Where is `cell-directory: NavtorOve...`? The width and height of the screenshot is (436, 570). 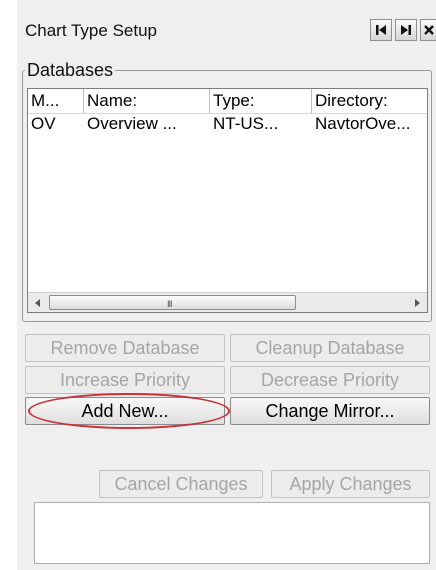 cell-directory: NavtorOve... is located at coordinates (363, 123).